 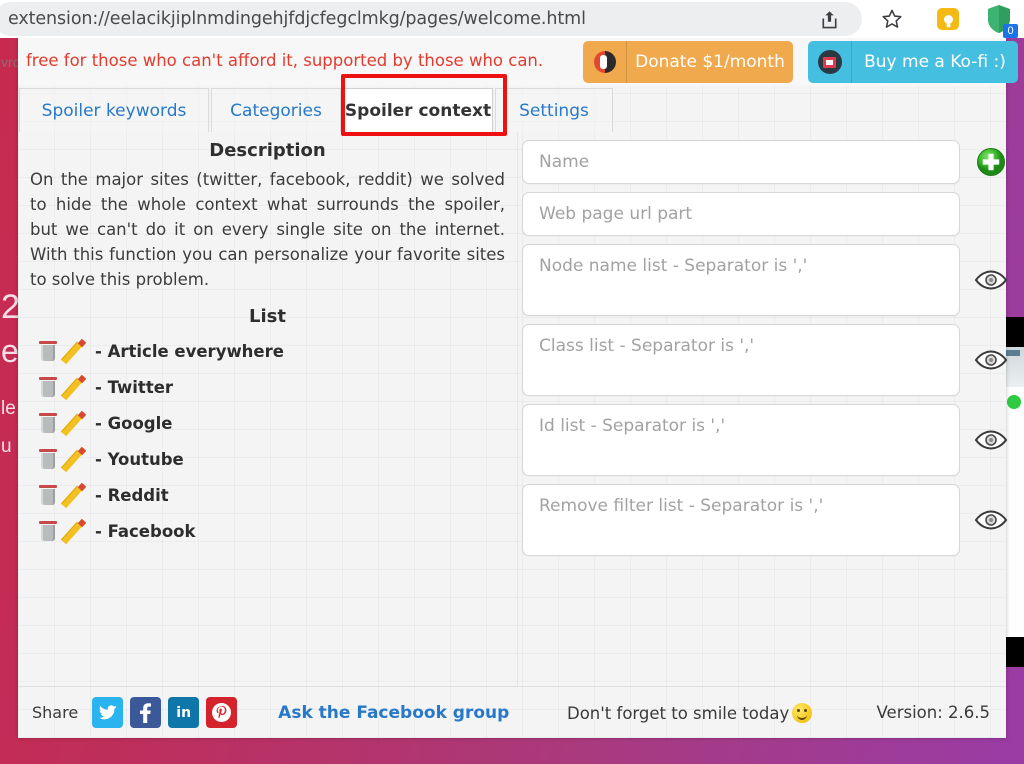 What do you see at coordinates (741, 162) in the screenshot?
I see `name-input: Name` at bounding box center [741, 162].